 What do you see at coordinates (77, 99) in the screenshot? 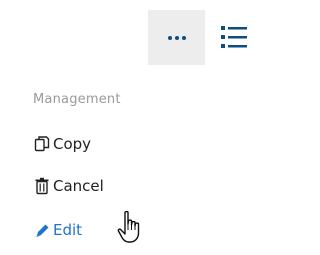
I see `menu-heading: Management` at bounding box center [77, 99].